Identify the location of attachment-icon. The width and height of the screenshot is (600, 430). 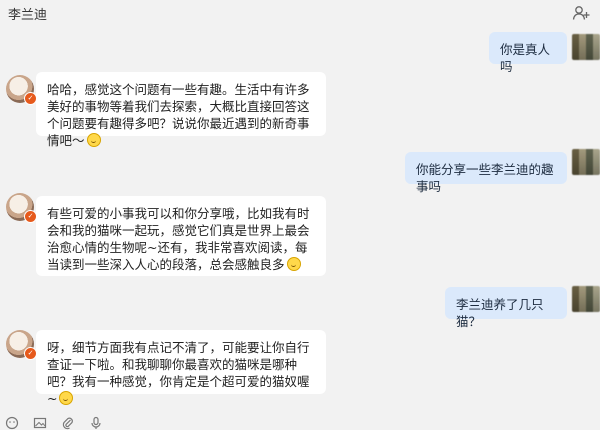
(68, 423).